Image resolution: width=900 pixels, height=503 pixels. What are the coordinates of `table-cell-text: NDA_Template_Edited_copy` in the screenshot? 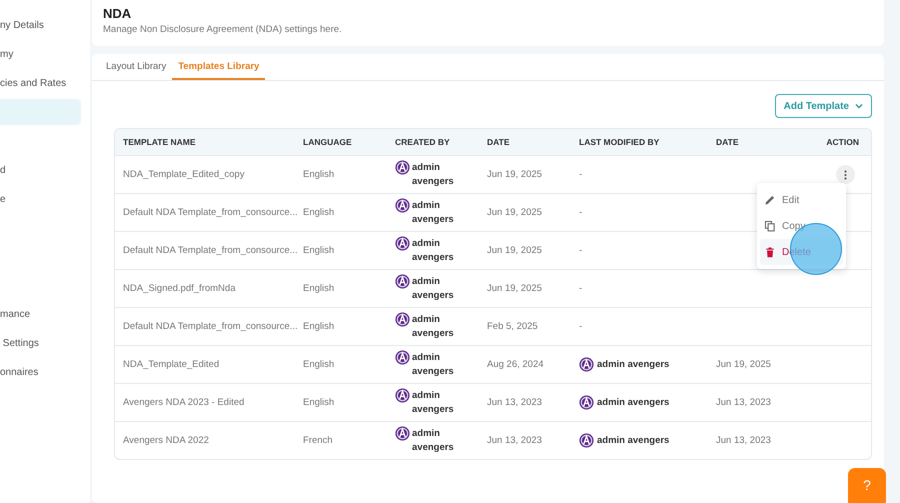 It's located at (184, 174).